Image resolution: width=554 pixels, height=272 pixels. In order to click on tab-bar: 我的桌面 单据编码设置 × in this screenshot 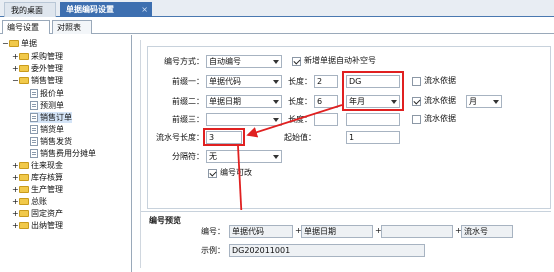, I will do `click(277, 8)`.